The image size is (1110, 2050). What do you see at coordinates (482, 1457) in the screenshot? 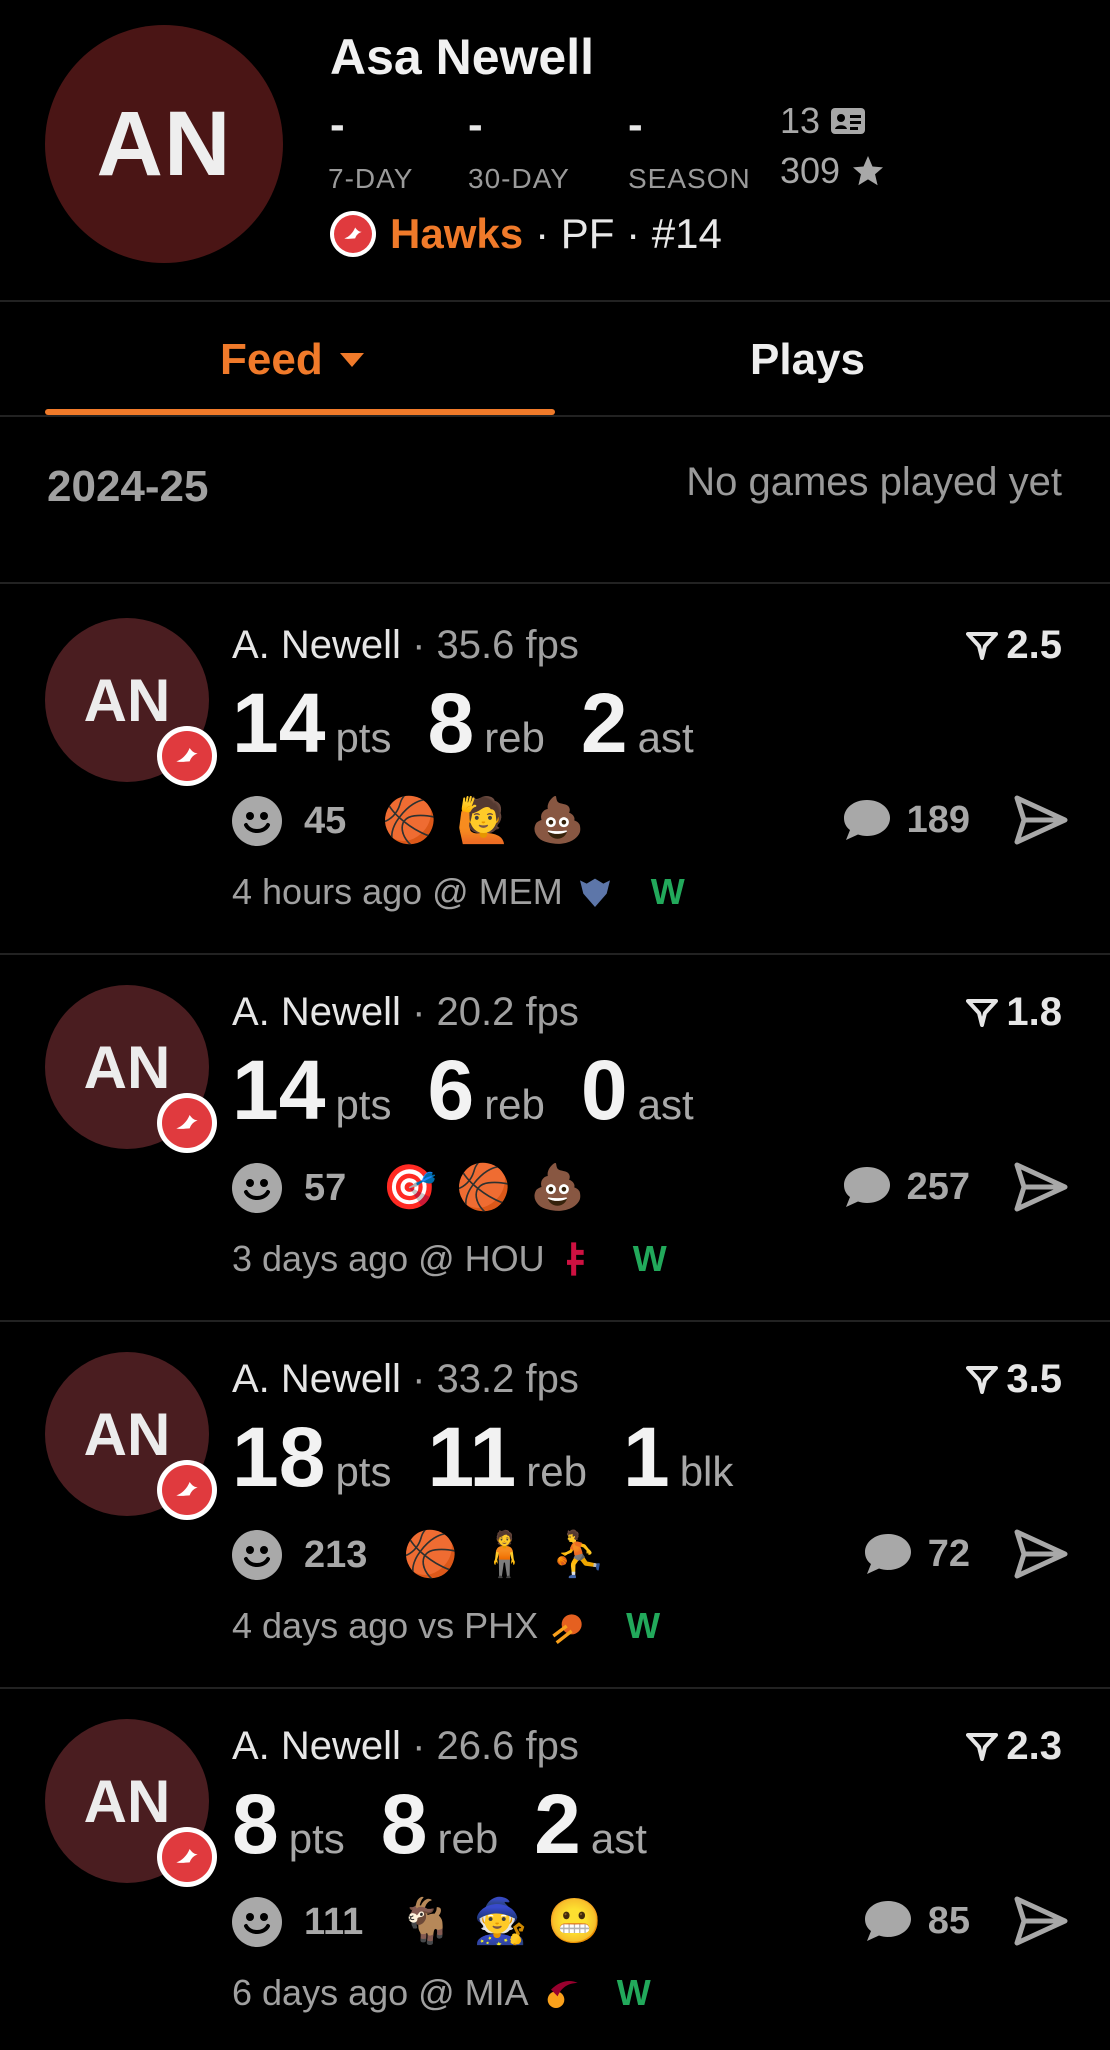
I see `feed-stats: 18 pts 11 reb 1 blk` at bounding box center [482, 1457].